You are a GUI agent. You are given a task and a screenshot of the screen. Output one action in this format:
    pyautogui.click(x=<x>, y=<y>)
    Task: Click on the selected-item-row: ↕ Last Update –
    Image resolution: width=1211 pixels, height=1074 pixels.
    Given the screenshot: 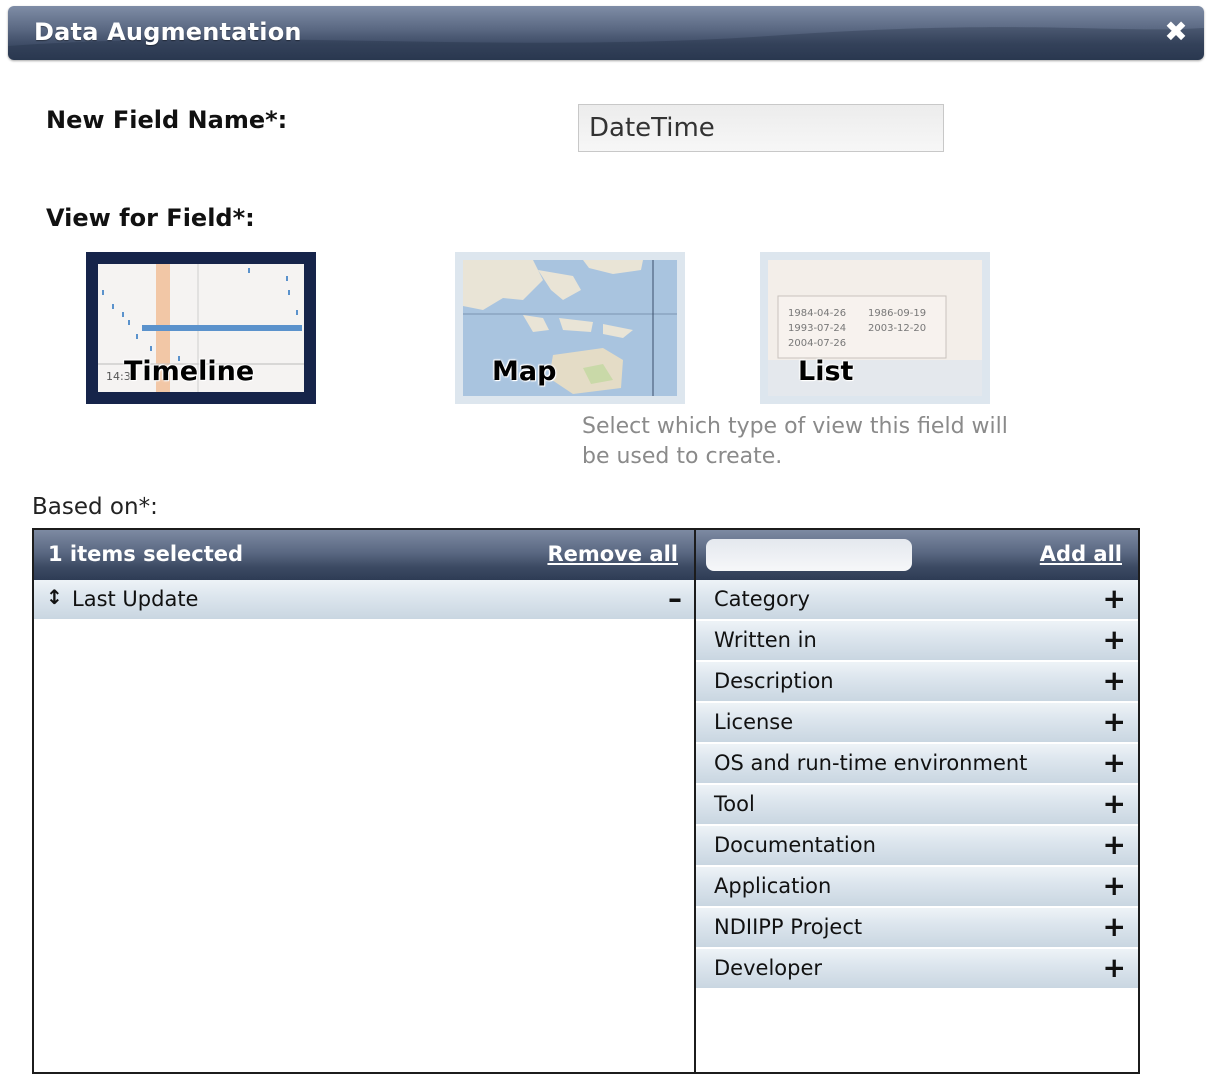 What is the action you would take?
    pyautogui.click(x=364, y=599)
    